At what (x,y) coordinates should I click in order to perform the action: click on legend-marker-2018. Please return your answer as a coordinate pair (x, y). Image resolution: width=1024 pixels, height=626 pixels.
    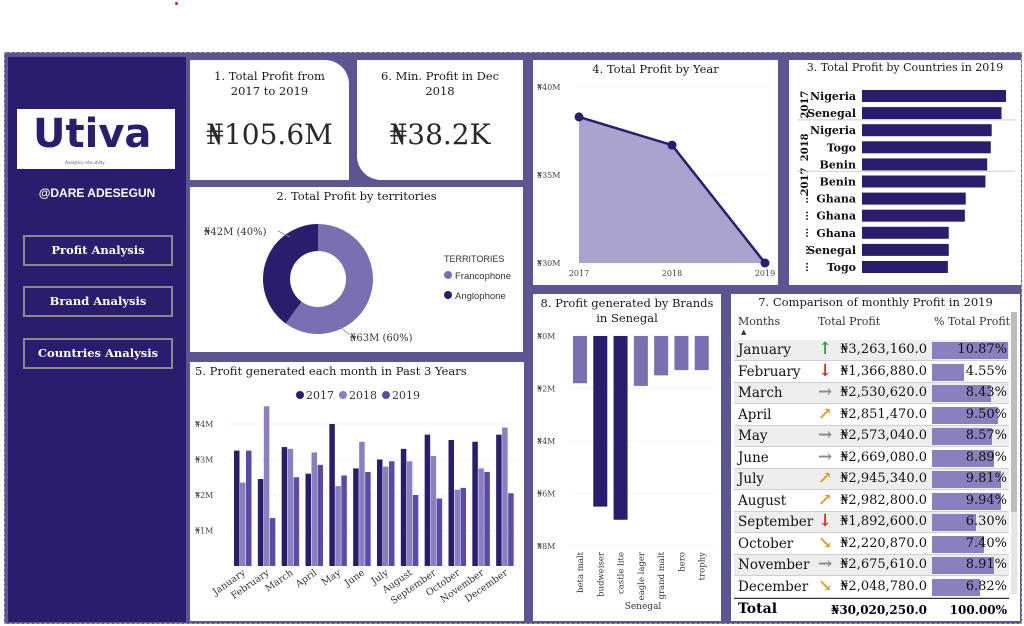
    Looking at the image, I should click on (343, 395).